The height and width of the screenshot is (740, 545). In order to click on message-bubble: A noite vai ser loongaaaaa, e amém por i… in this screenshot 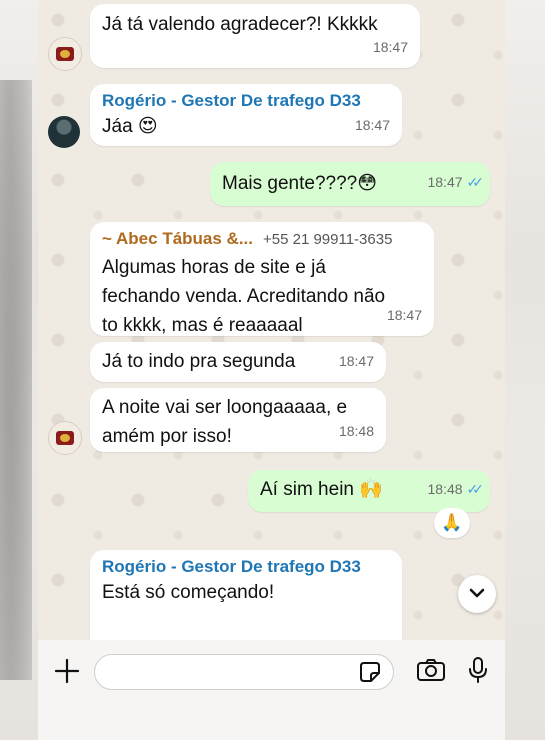, I will do `click(238, 420)`.